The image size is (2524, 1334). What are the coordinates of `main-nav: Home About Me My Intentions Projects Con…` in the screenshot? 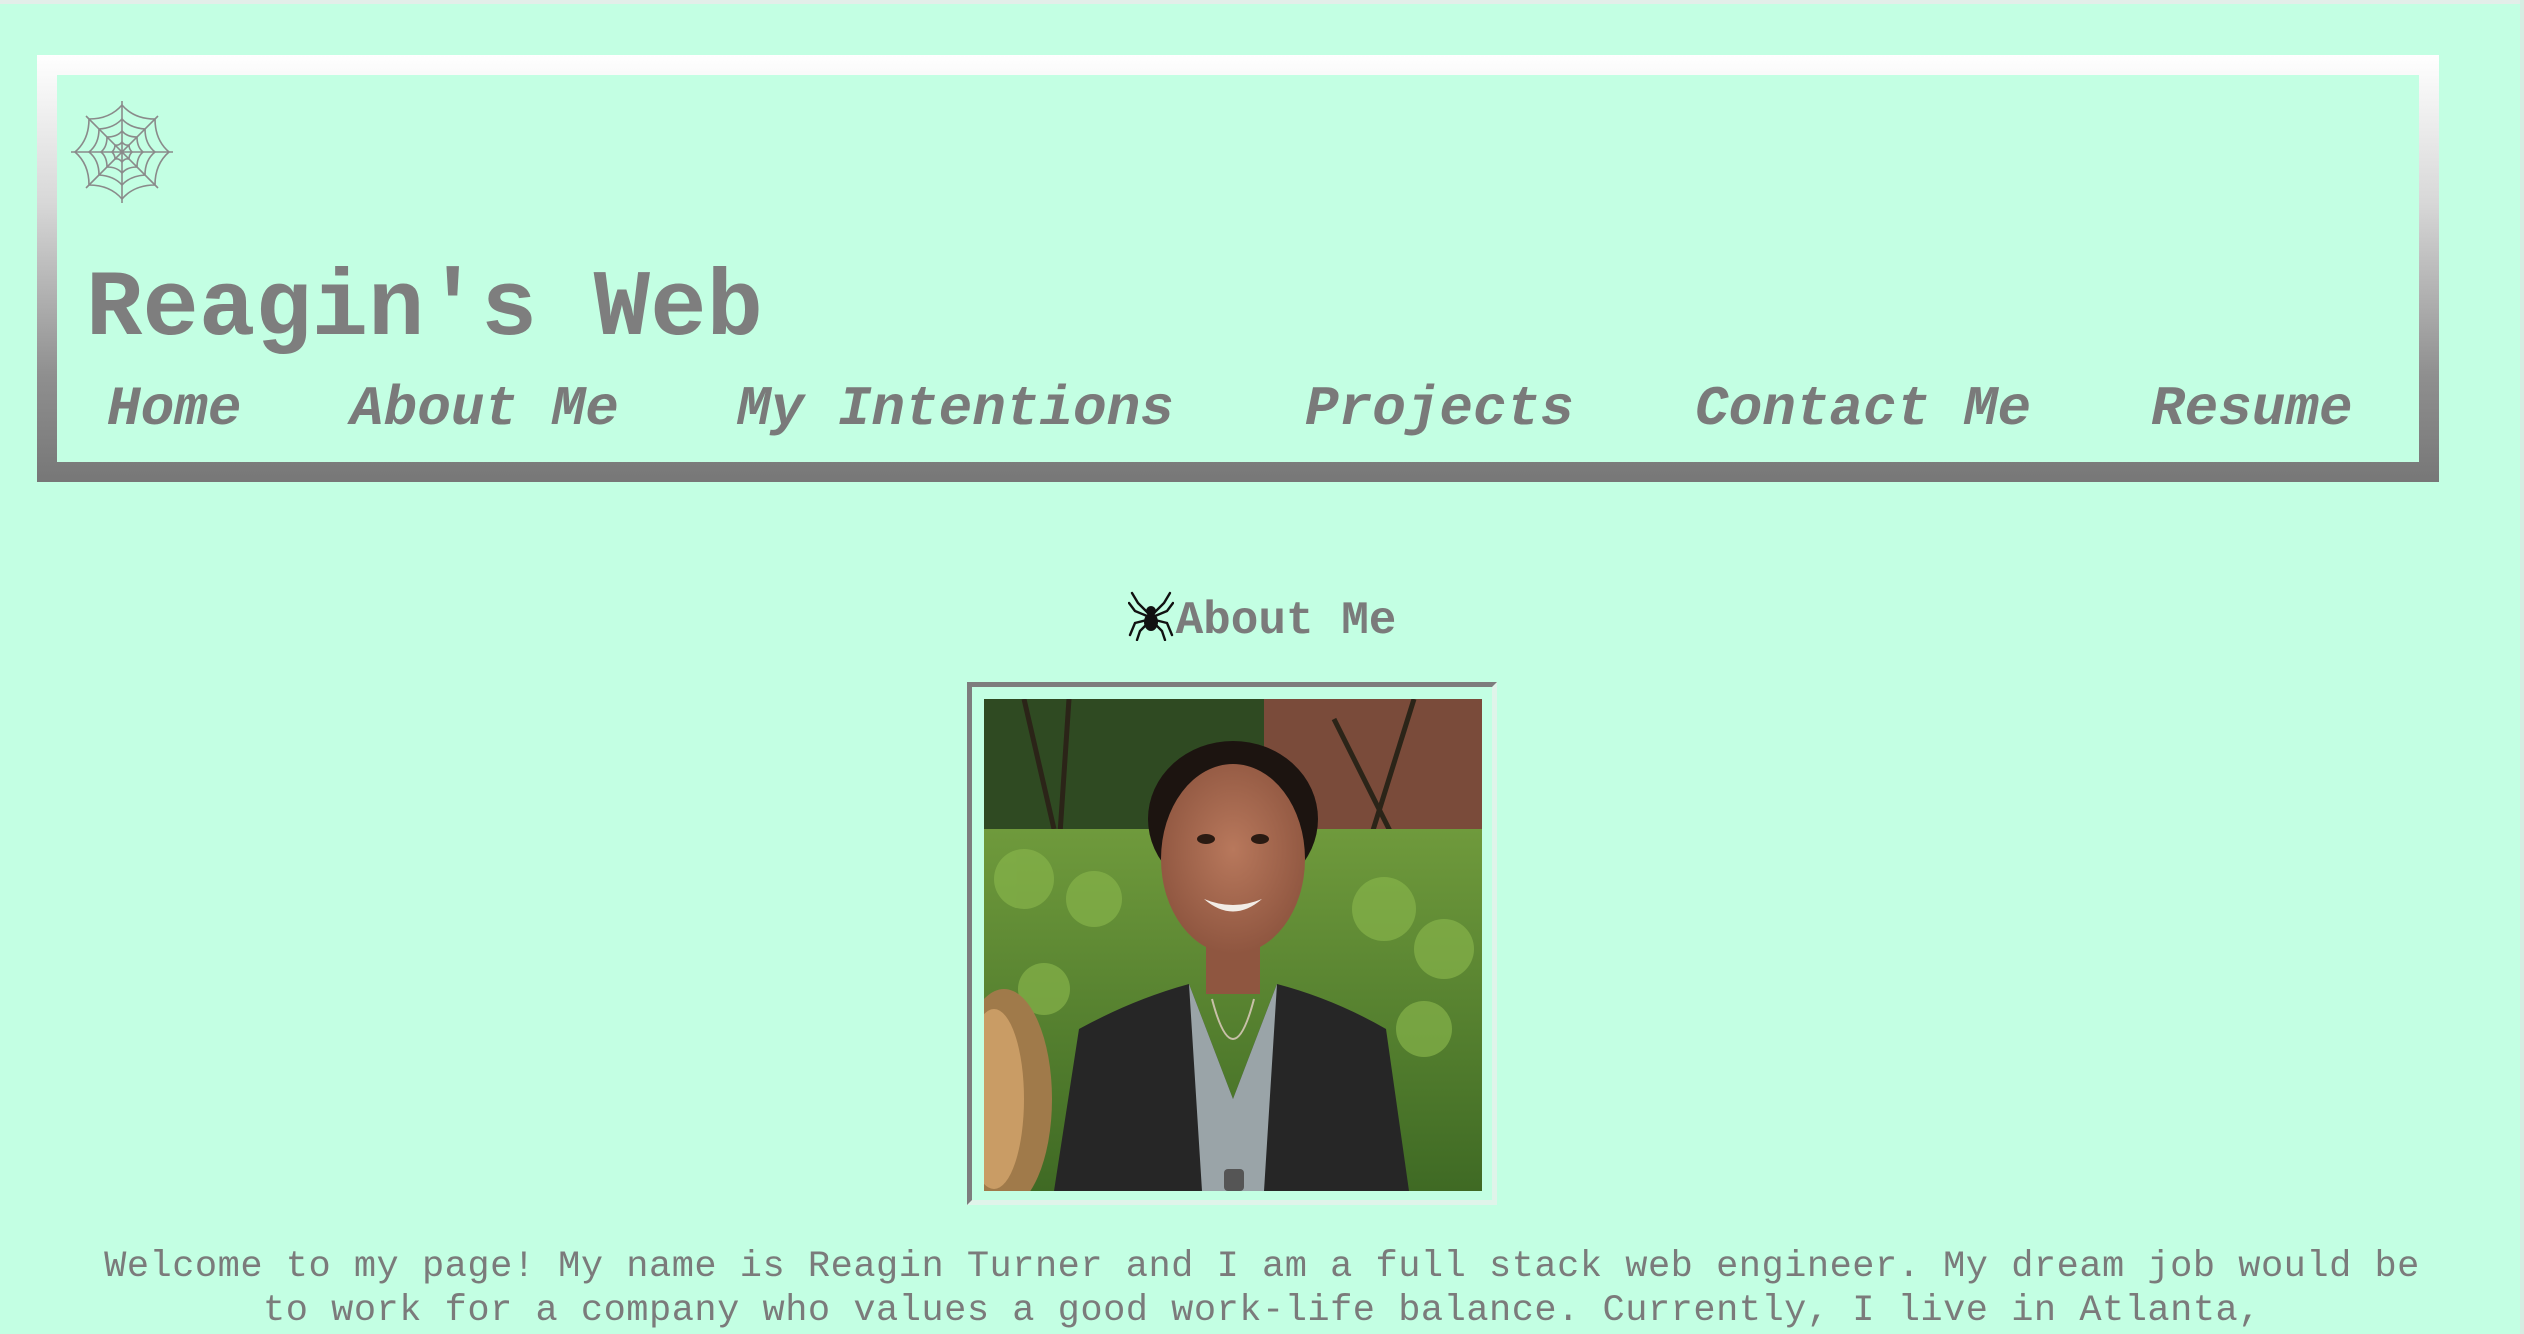 It's located at (1238, 409).